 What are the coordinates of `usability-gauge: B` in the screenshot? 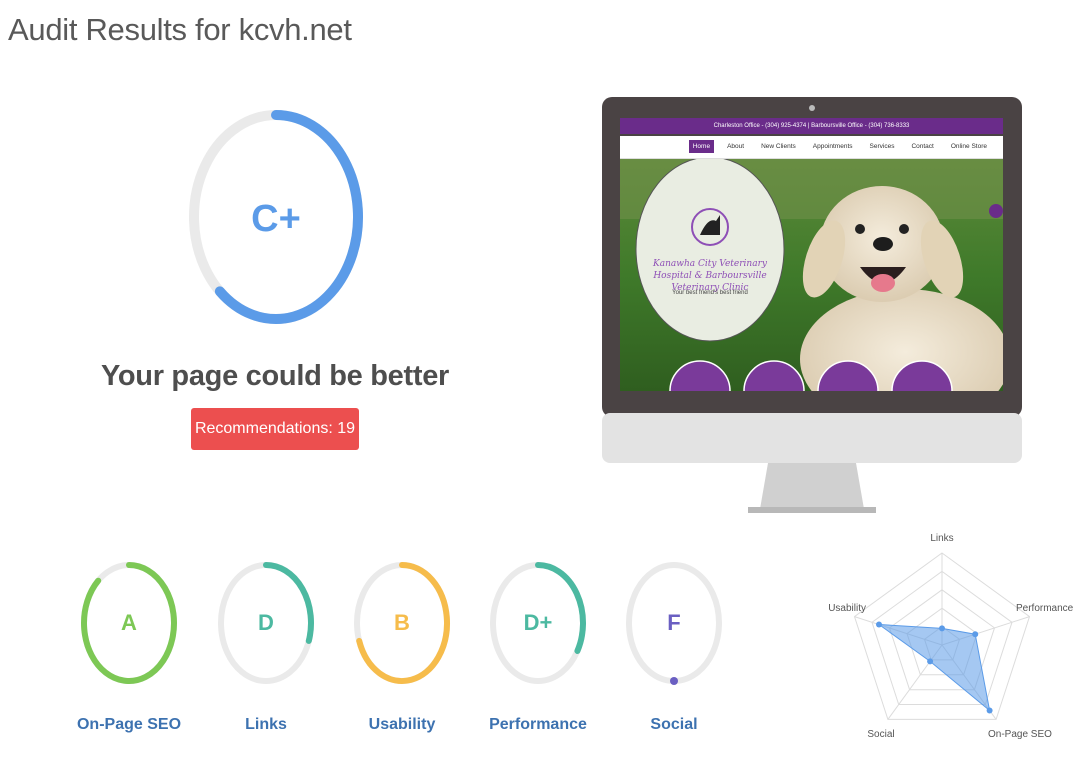 It's located at (402, 623).